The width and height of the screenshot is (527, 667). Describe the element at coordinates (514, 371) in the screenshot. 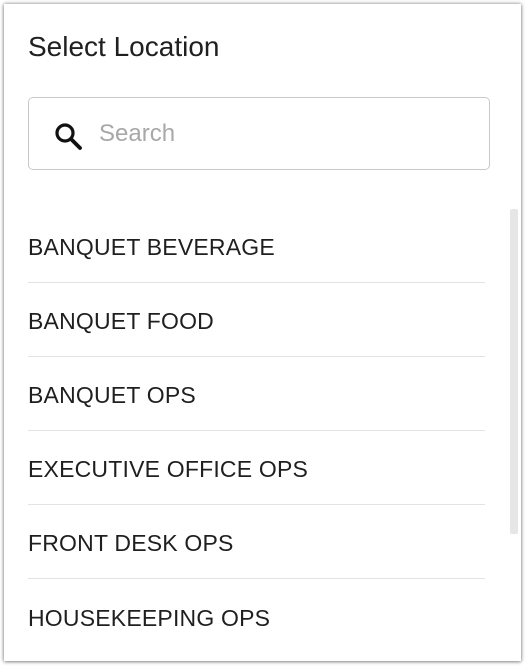

I see `list-scrollbar` at that location.